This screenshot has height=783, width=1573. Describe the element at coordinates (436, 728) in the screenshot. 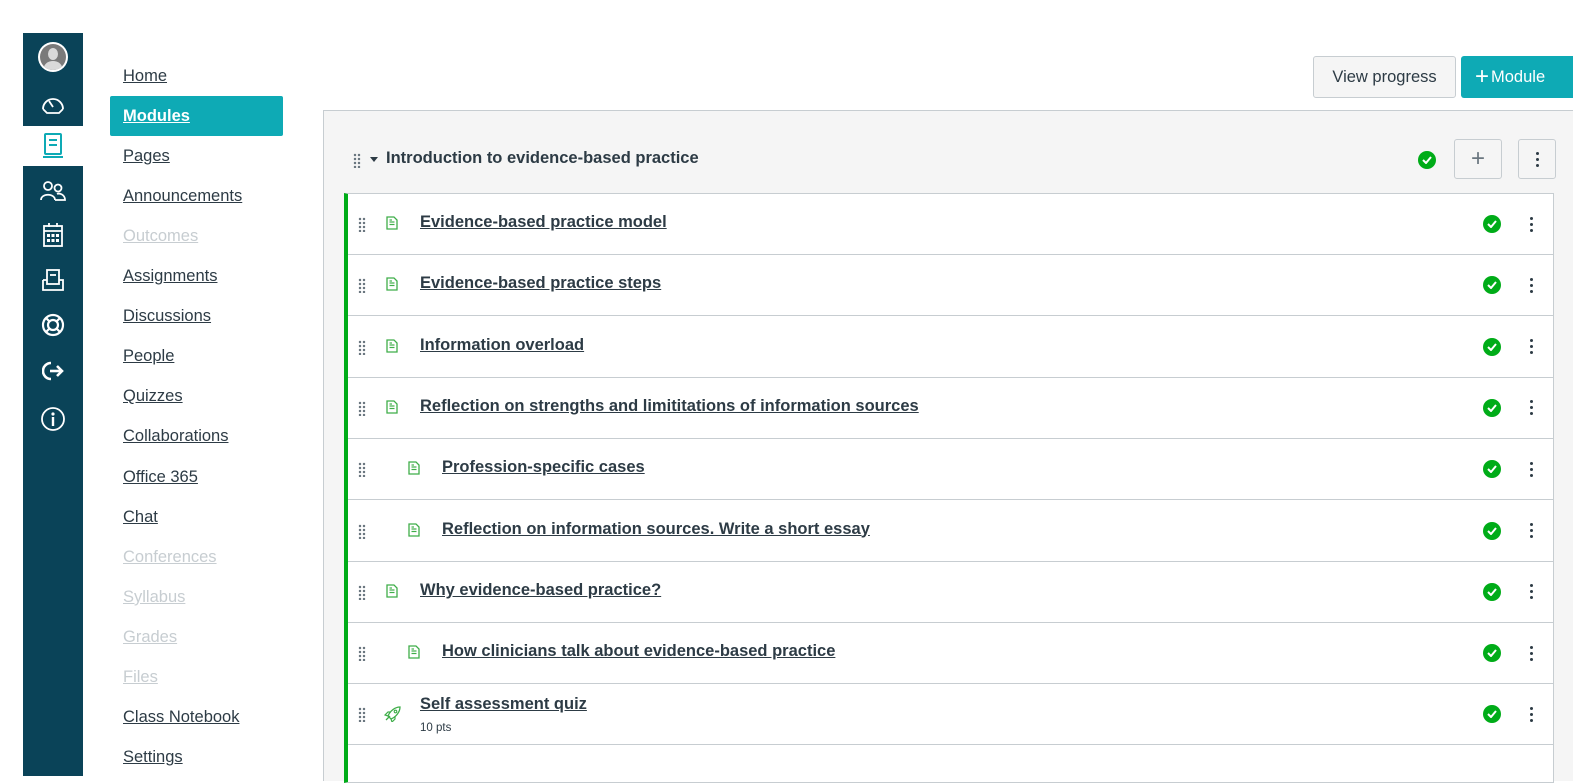

I see `item-points: 10 pts` at that location.